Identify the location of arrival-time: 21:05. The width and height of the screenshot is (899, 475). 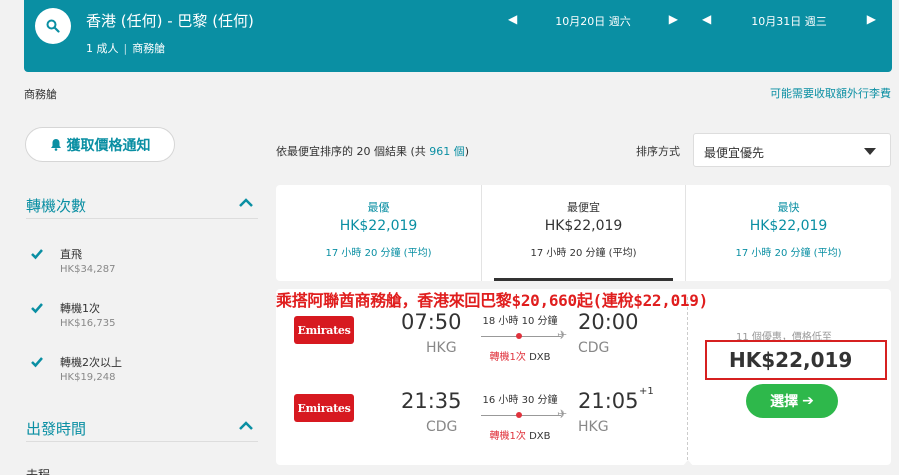
(608, 401).